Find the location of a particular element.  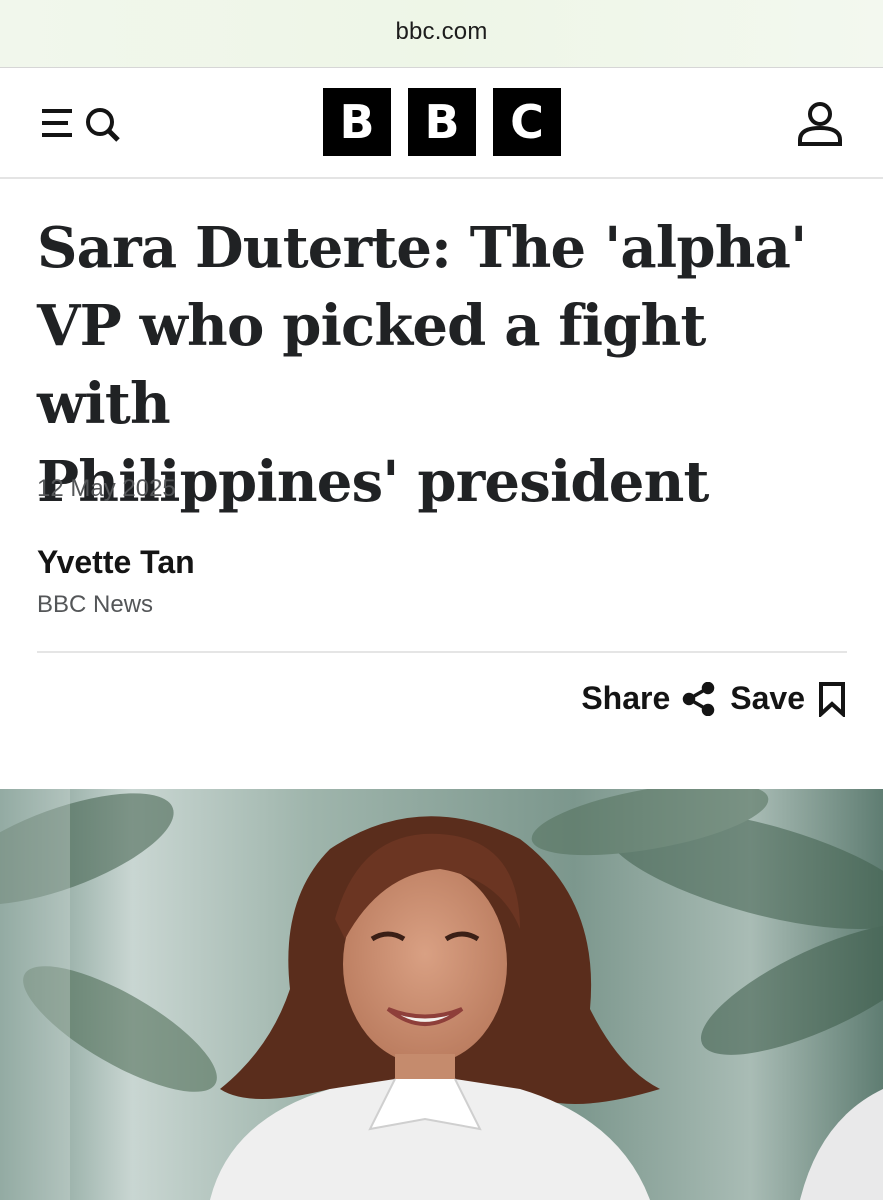

bbc-logo: B B C is located at coordinates (442, 122).